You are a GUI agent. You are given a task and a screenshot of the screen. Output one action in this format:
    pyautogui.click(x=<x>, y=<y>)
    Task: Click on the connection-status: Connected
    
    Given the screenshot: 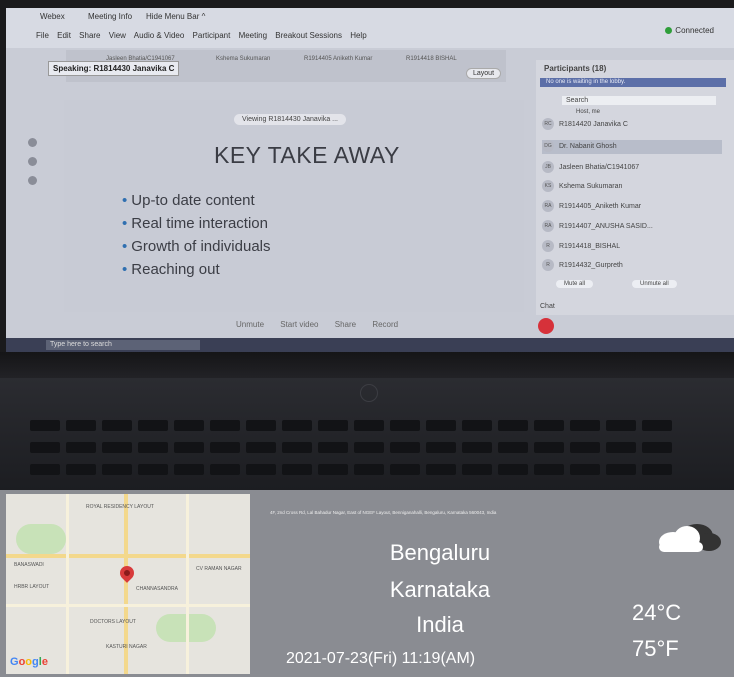 What is the action you would take?
    pyautogui.click(x=689, y=30)
    